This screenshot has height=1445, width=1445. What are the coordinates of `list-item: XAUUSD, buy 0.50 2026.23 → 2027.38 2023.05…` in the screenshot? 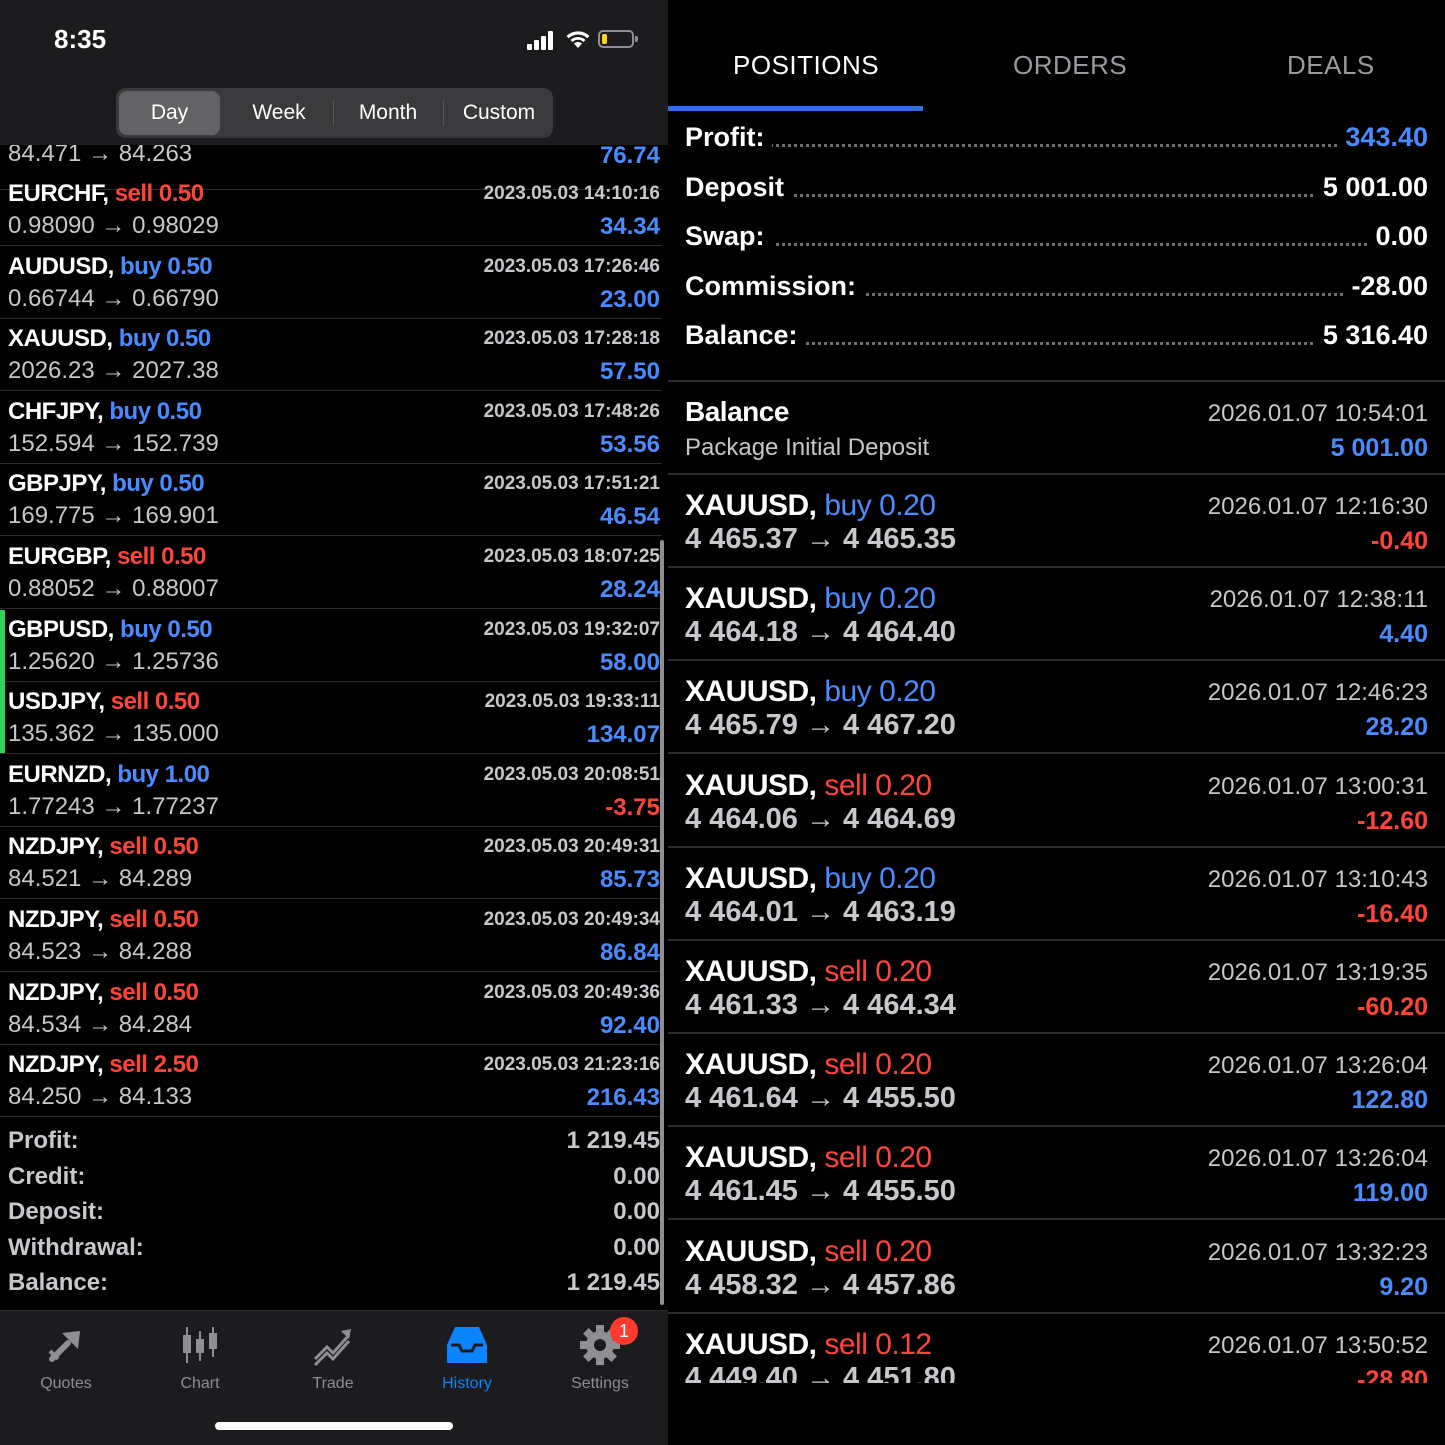 It's located at (331, 355).